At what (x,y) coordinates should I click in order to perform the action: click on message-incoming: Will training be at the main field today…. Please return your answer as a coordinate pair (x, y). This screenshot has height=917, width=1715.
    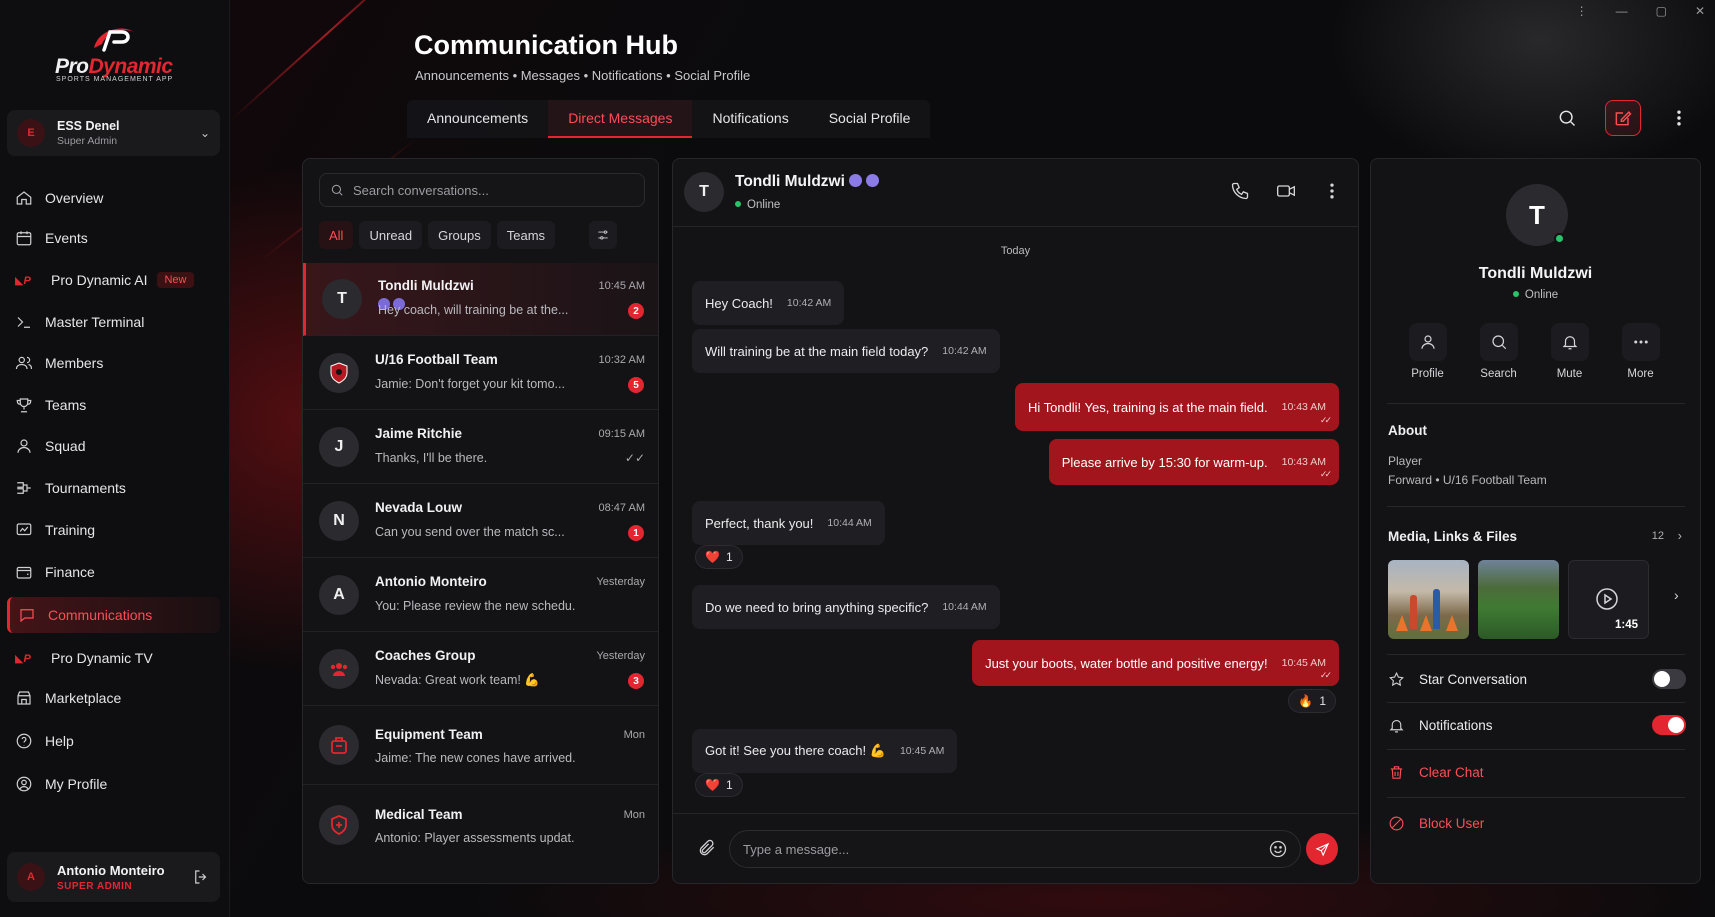
    Looking at the image, I should click on (846, 351).